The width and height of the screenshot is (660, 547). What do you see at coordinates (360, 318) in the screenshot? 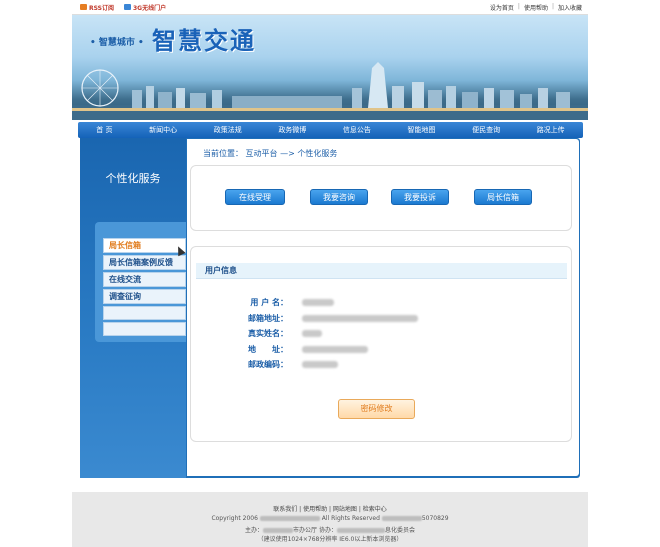
I see `email-value-redacted` at bounding box center [360, 318].